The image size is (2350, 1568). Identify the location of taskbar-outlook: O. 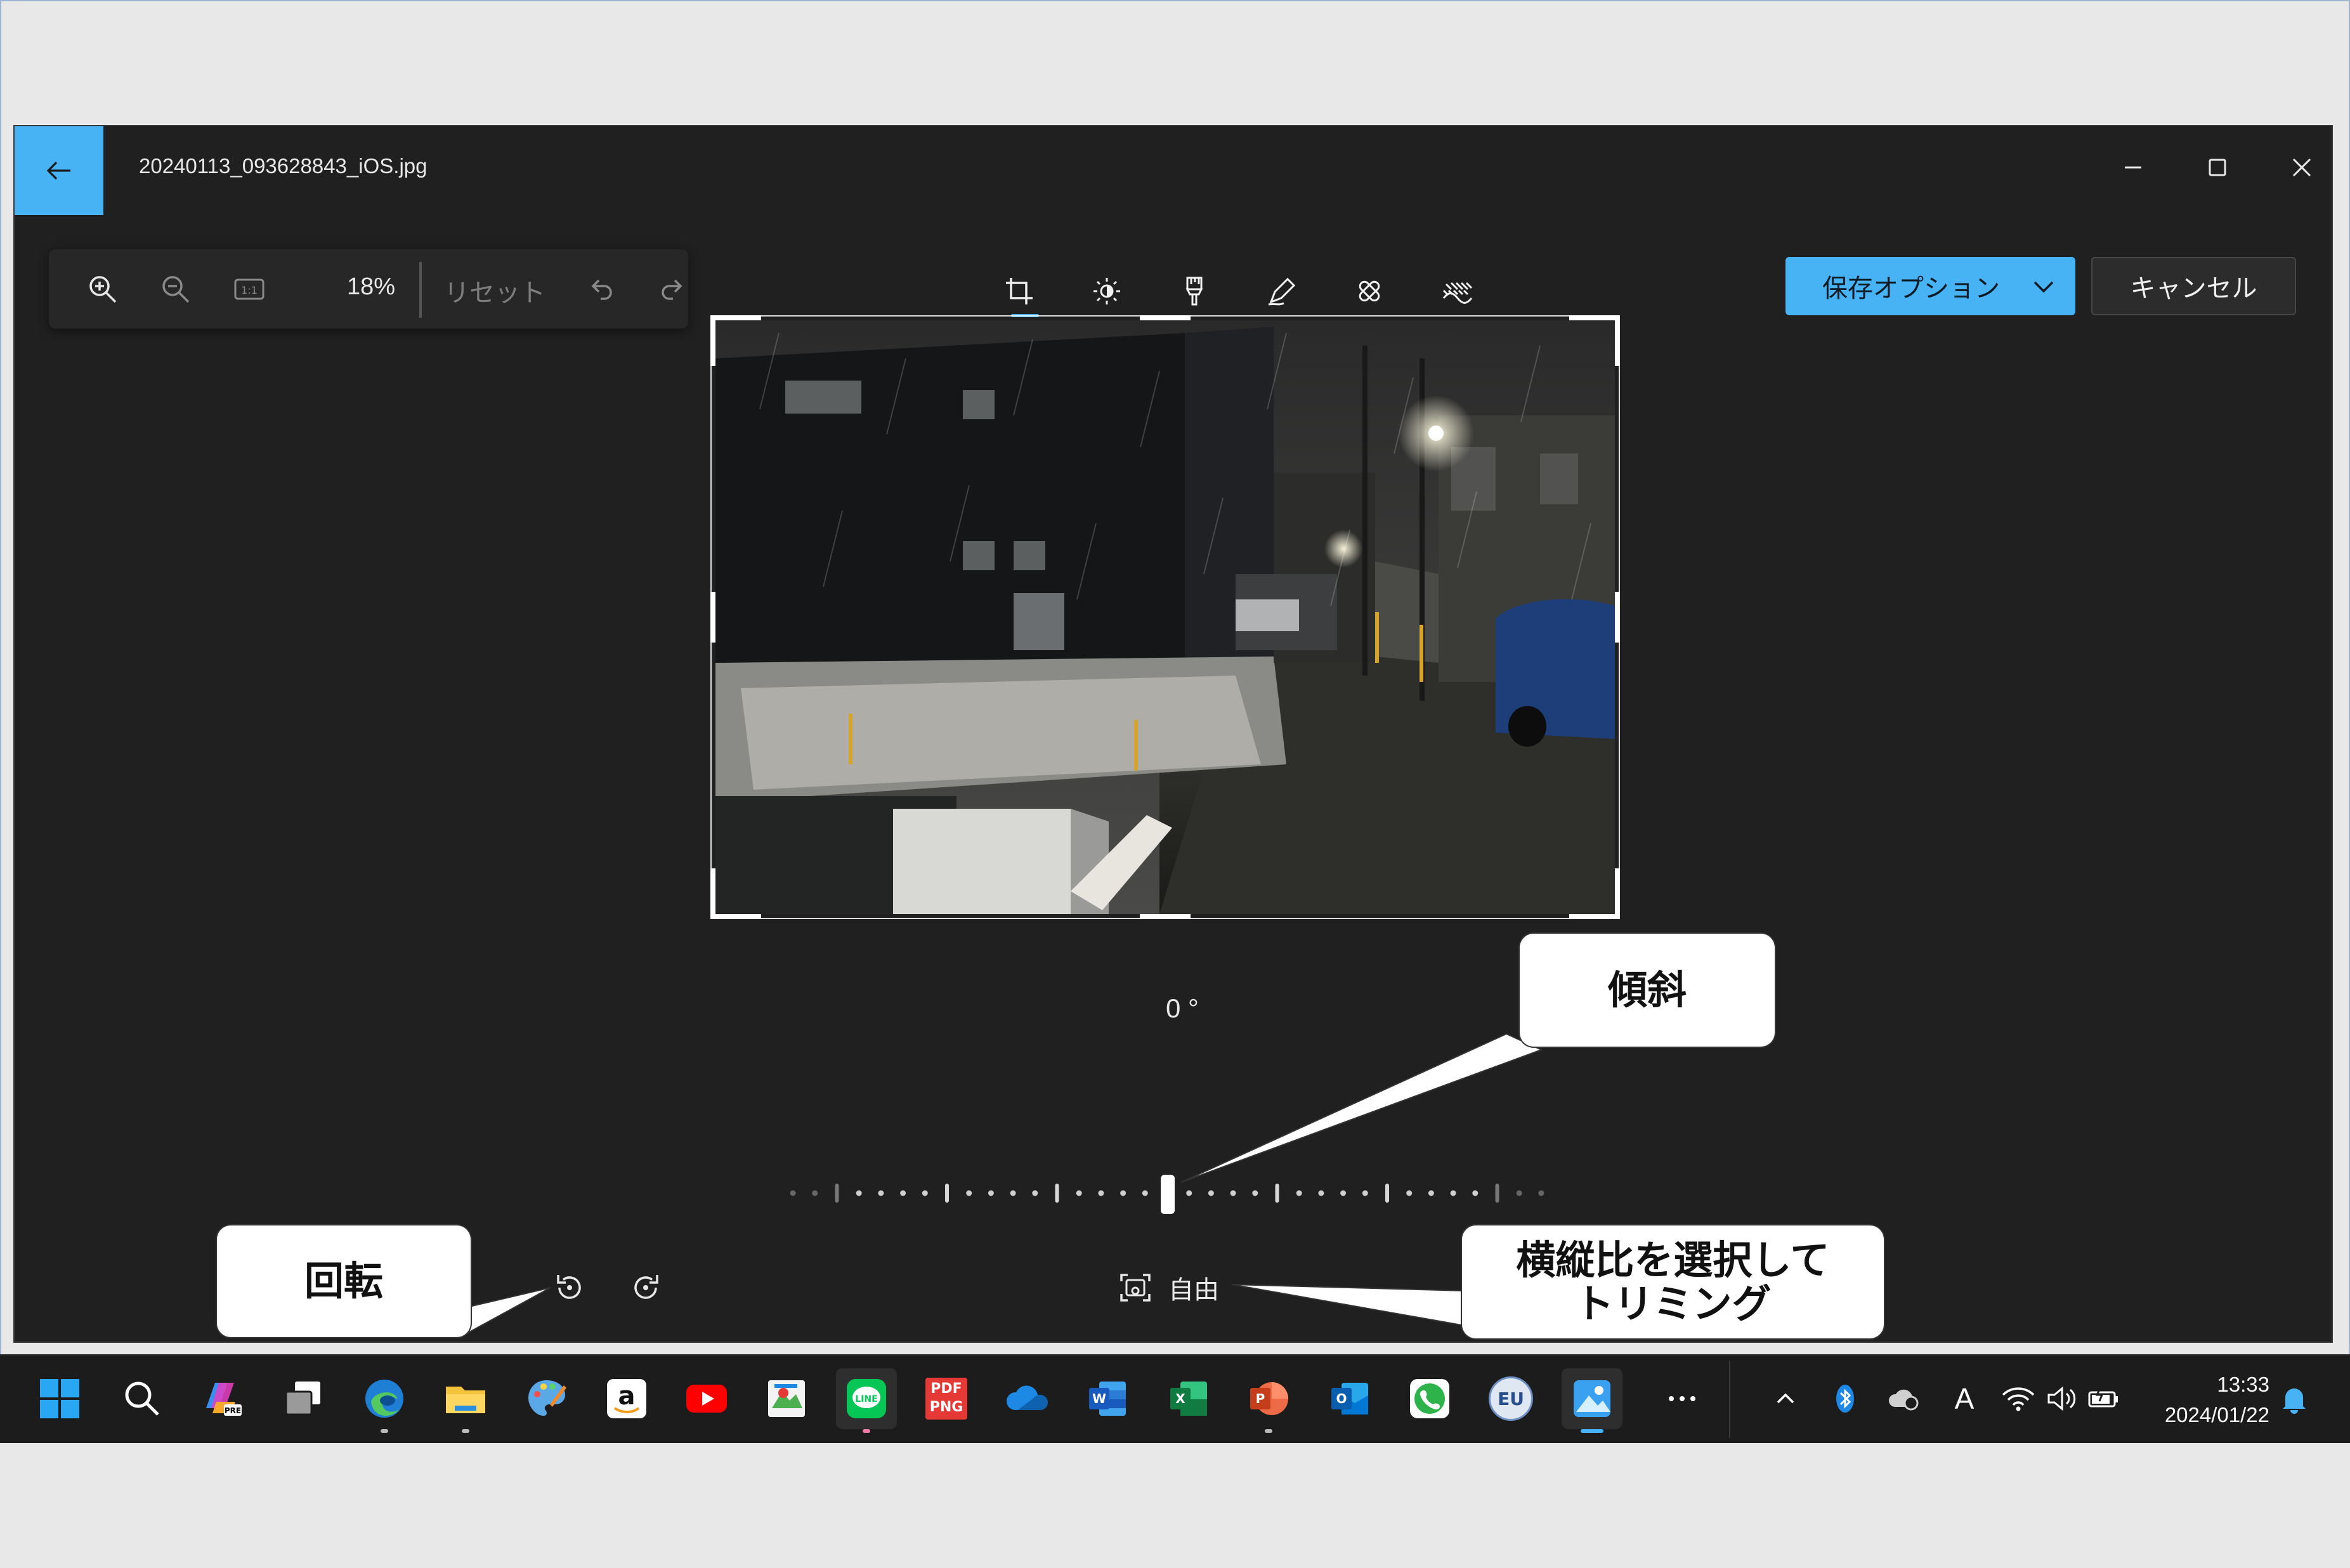
(1350, 1398).